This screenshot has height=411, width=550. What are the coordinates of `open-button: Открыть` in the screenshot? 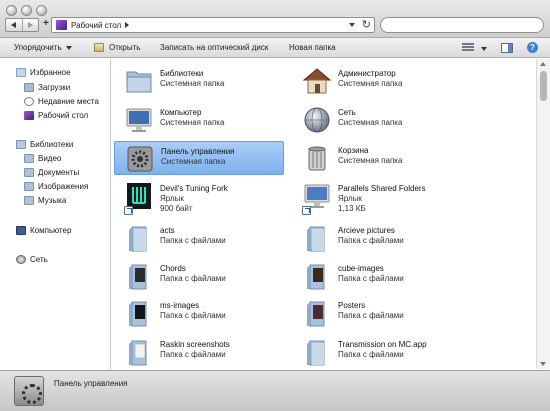 It's located at (124, 47).